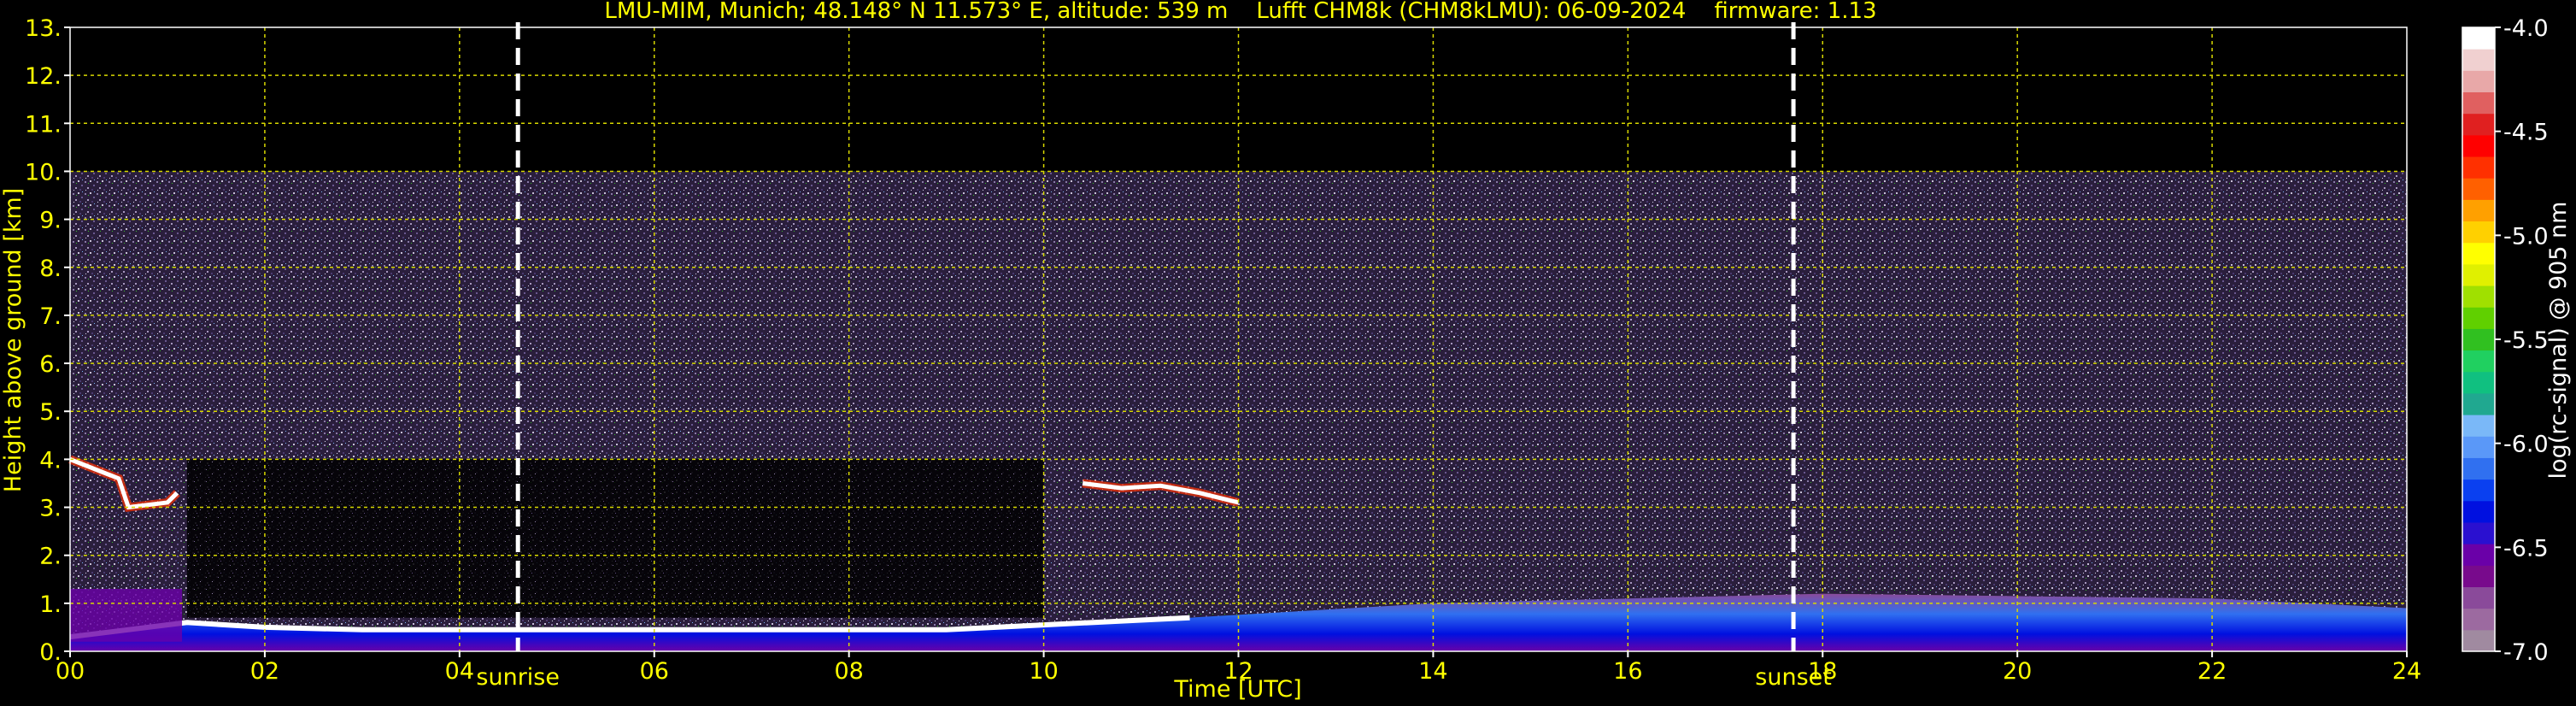 This screenshot has width=2576, height=706. Describe the element at coordinates (50, 557) in the screenshot. I see `y-tick-label: 2.` at that location.